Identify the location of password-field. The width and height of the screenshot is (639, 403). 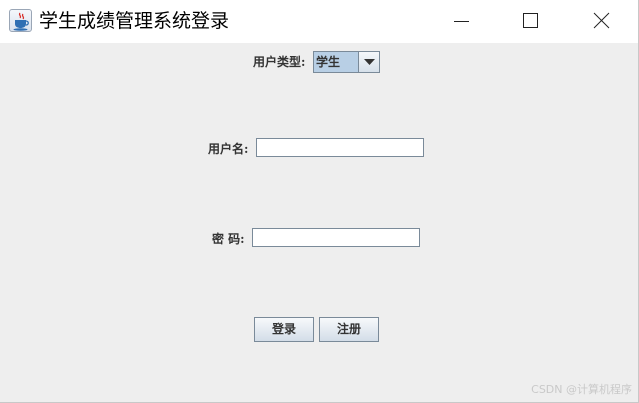
(336, 237).